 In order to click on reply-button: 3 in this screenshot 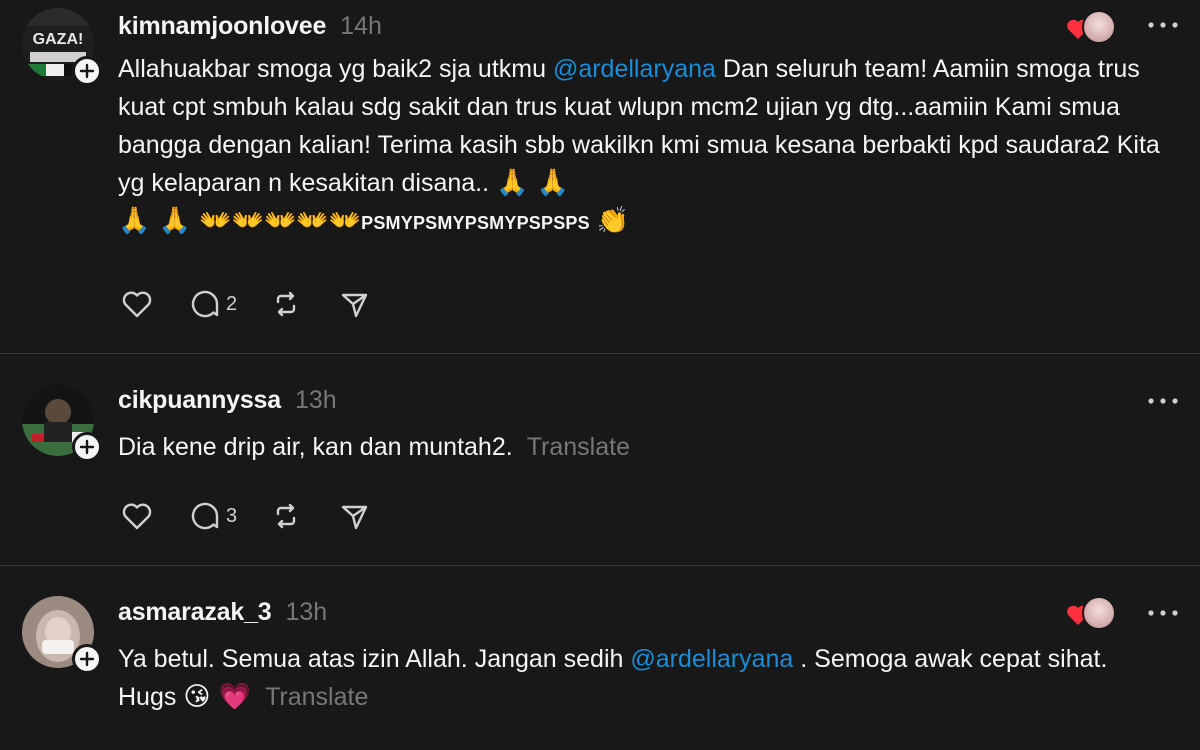, I will do `click(211, 516)`.